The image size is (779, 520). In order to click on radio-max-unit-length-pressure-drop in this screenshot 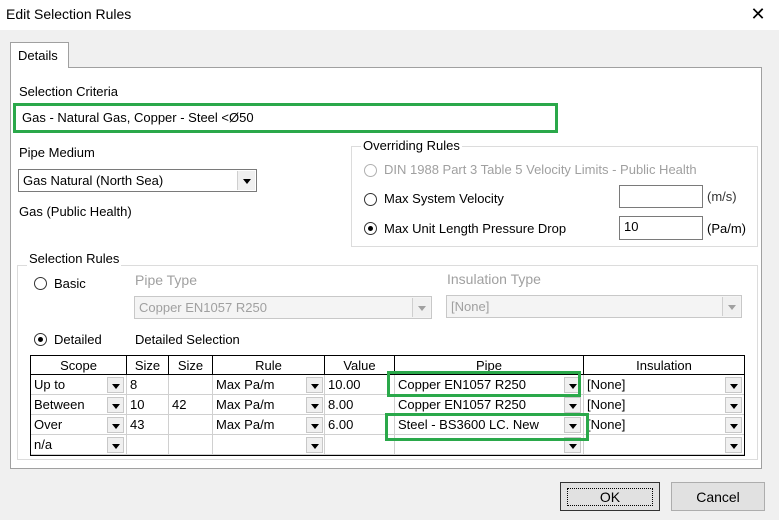, I will do `click(370, 228)`.